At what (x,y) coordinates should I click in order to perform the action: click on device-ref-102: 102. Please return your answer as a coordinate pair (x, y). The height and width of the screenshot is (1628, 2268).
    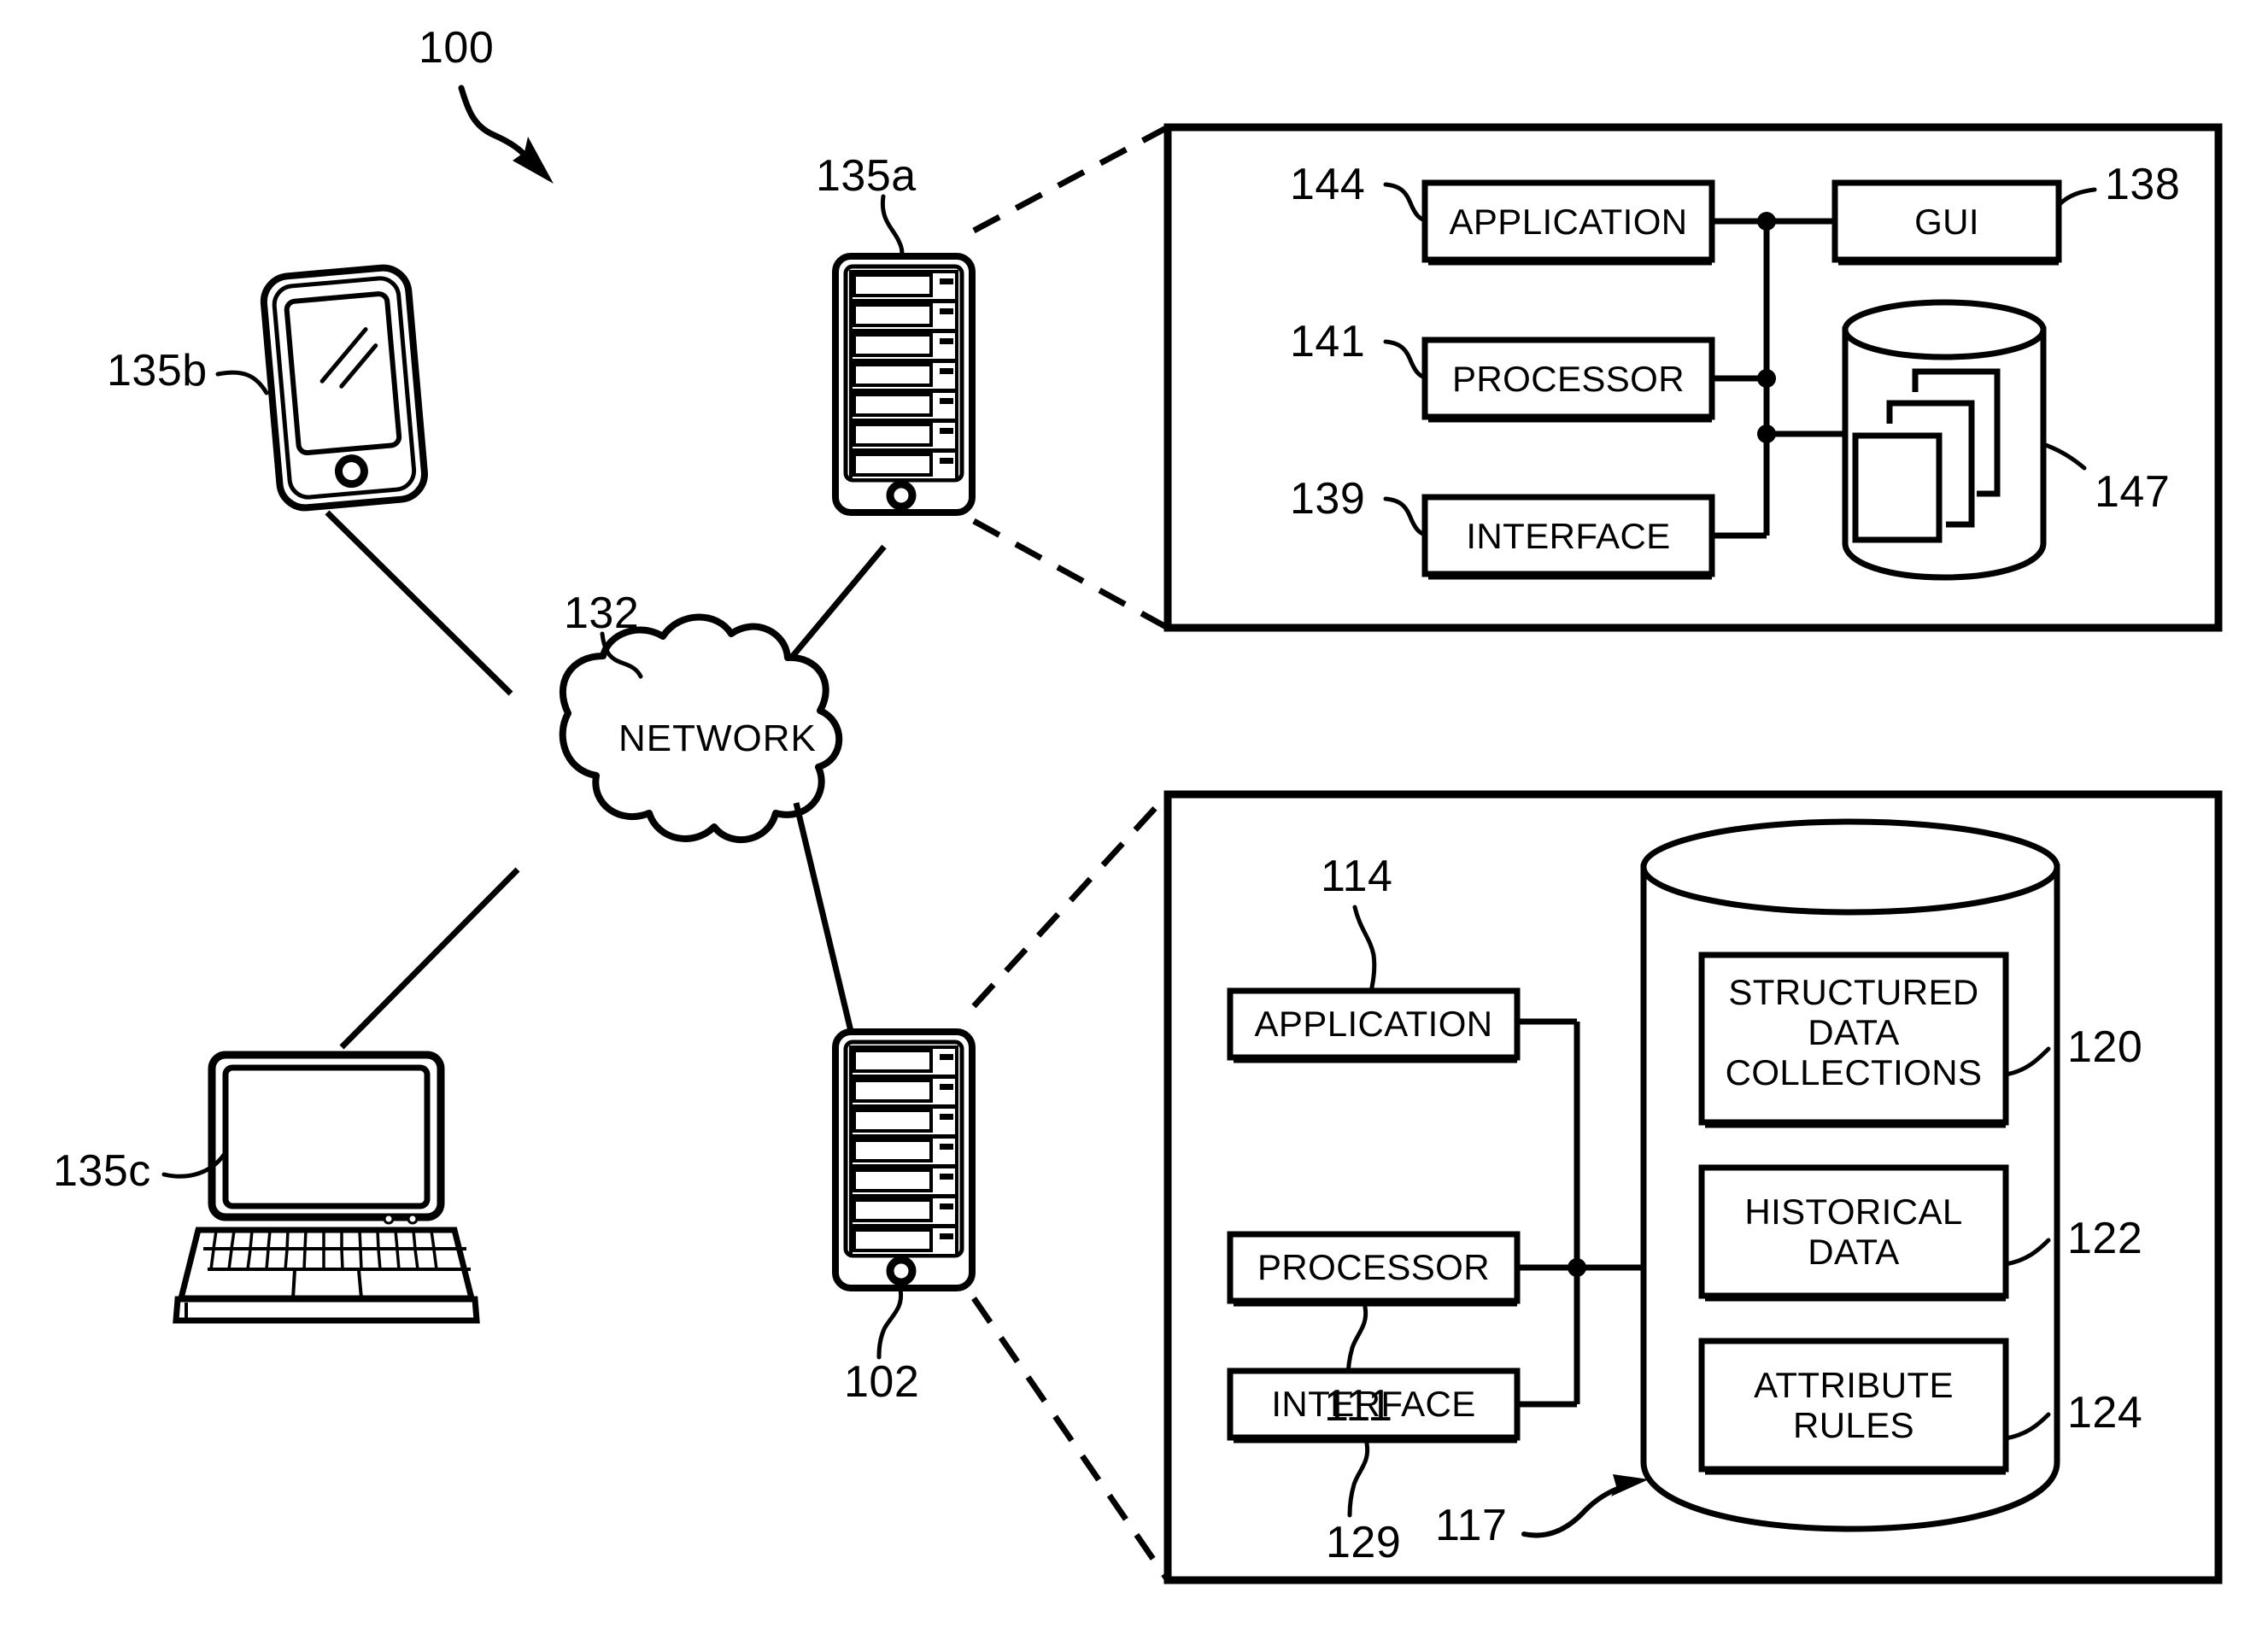
    Looking at the image, I should click on (882, 1382).